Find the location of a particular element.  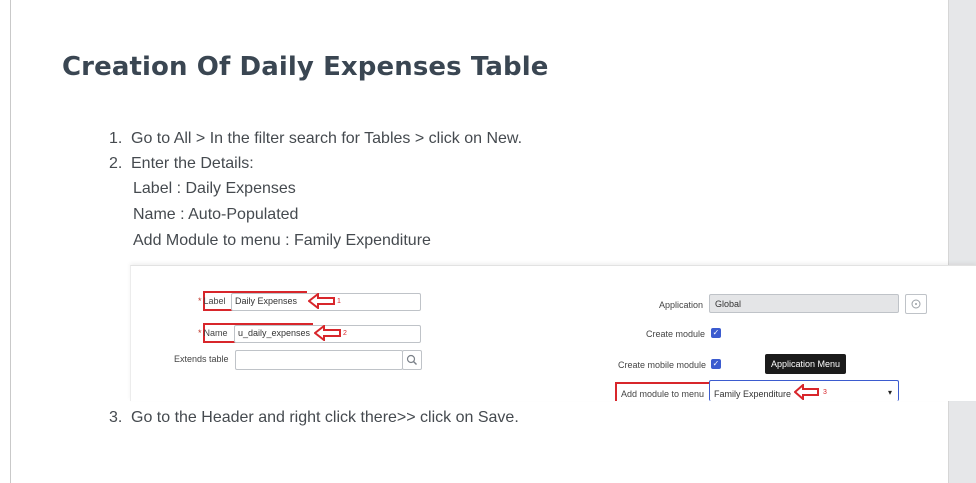

detail-add-module: Add Module to menu : Family Expenditure is located at coordinates (282, 240).